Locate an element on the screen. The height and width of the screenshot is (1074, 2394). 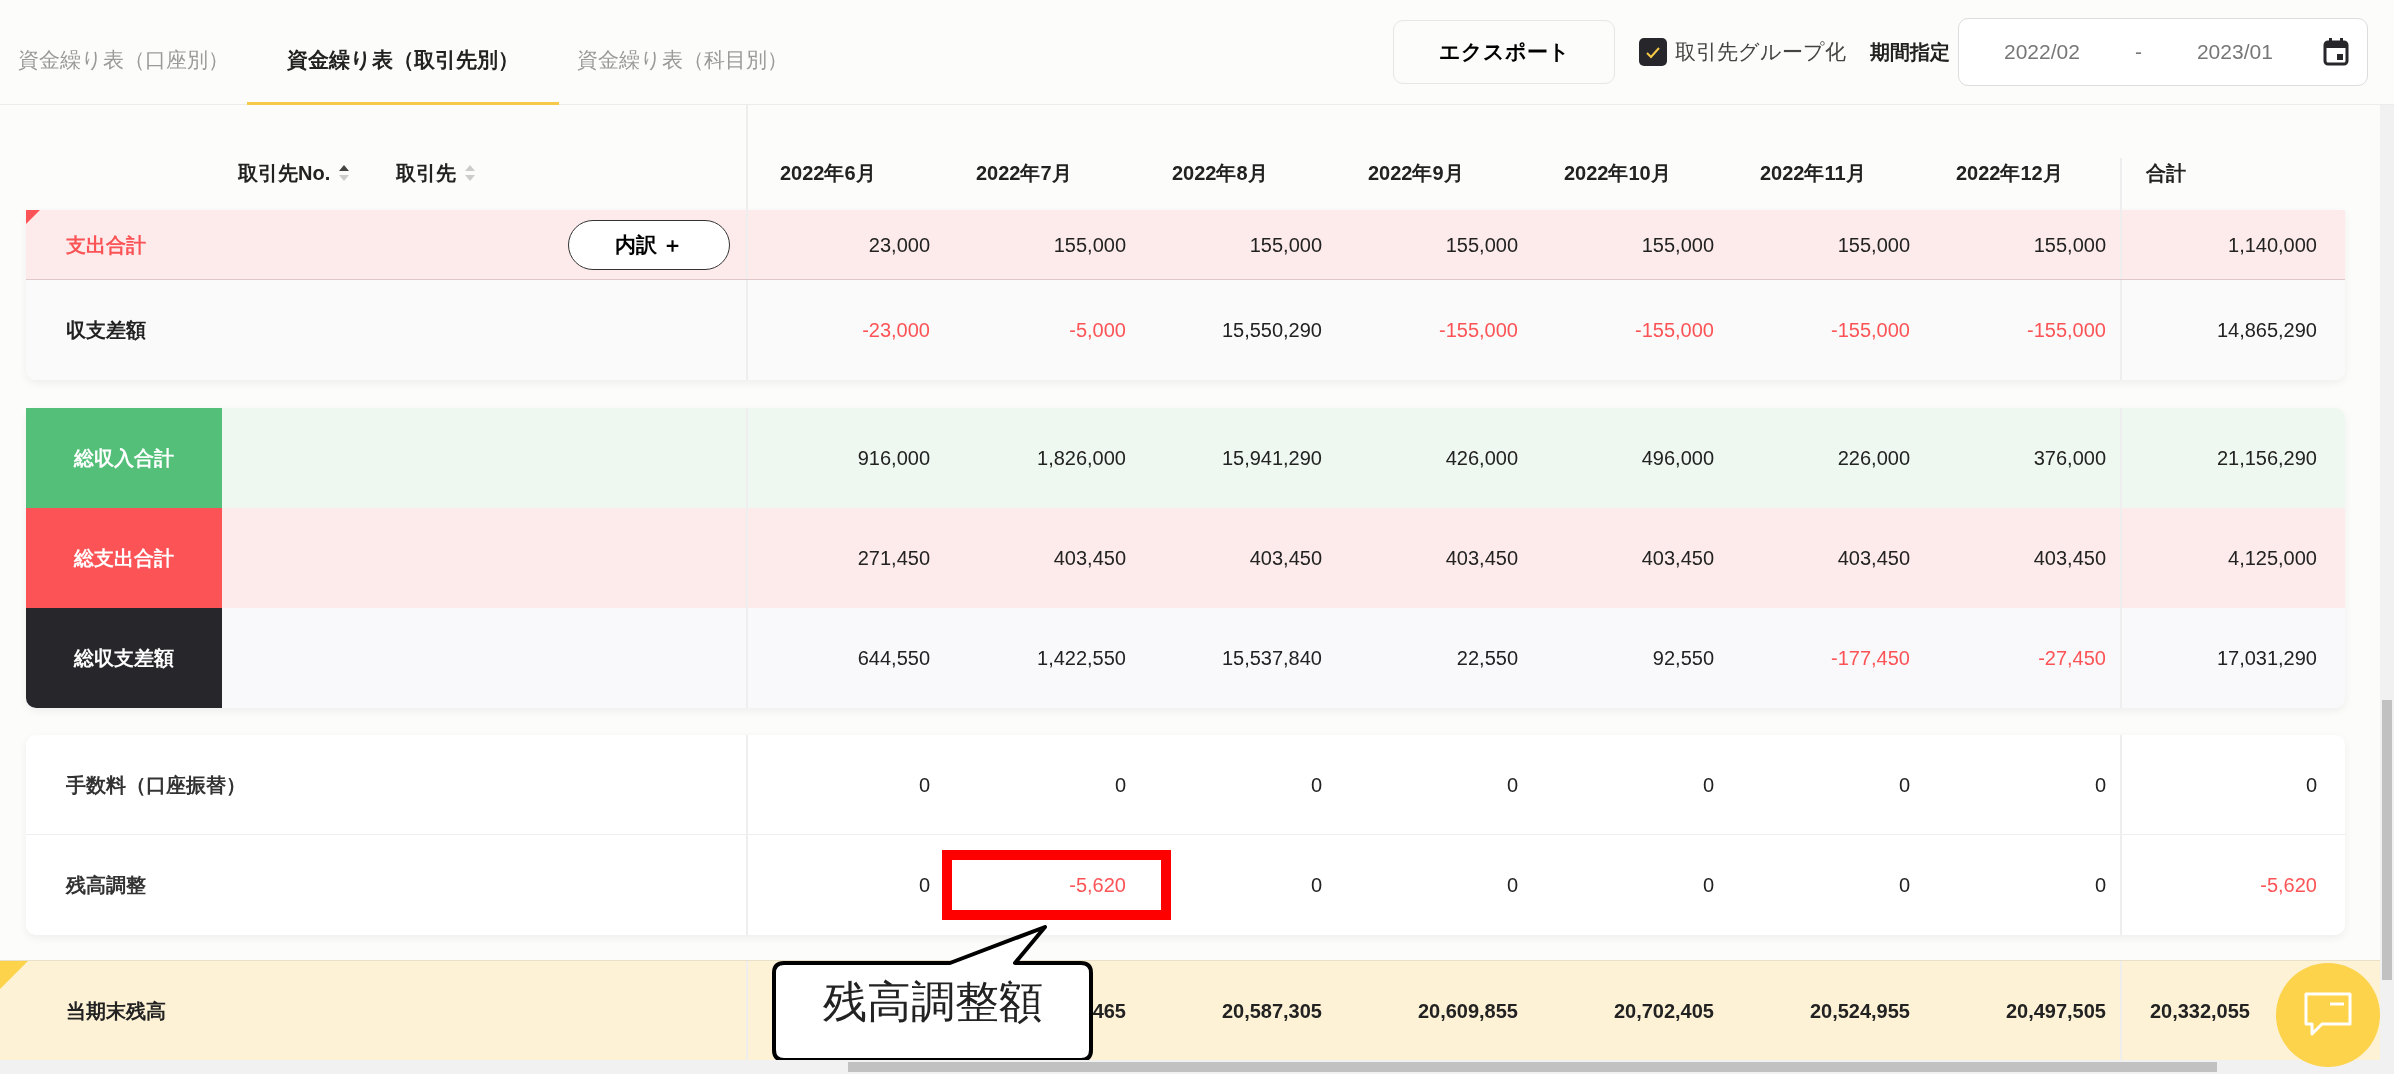
table-cell-text: -23,000 is located at coordinates (896, 330).